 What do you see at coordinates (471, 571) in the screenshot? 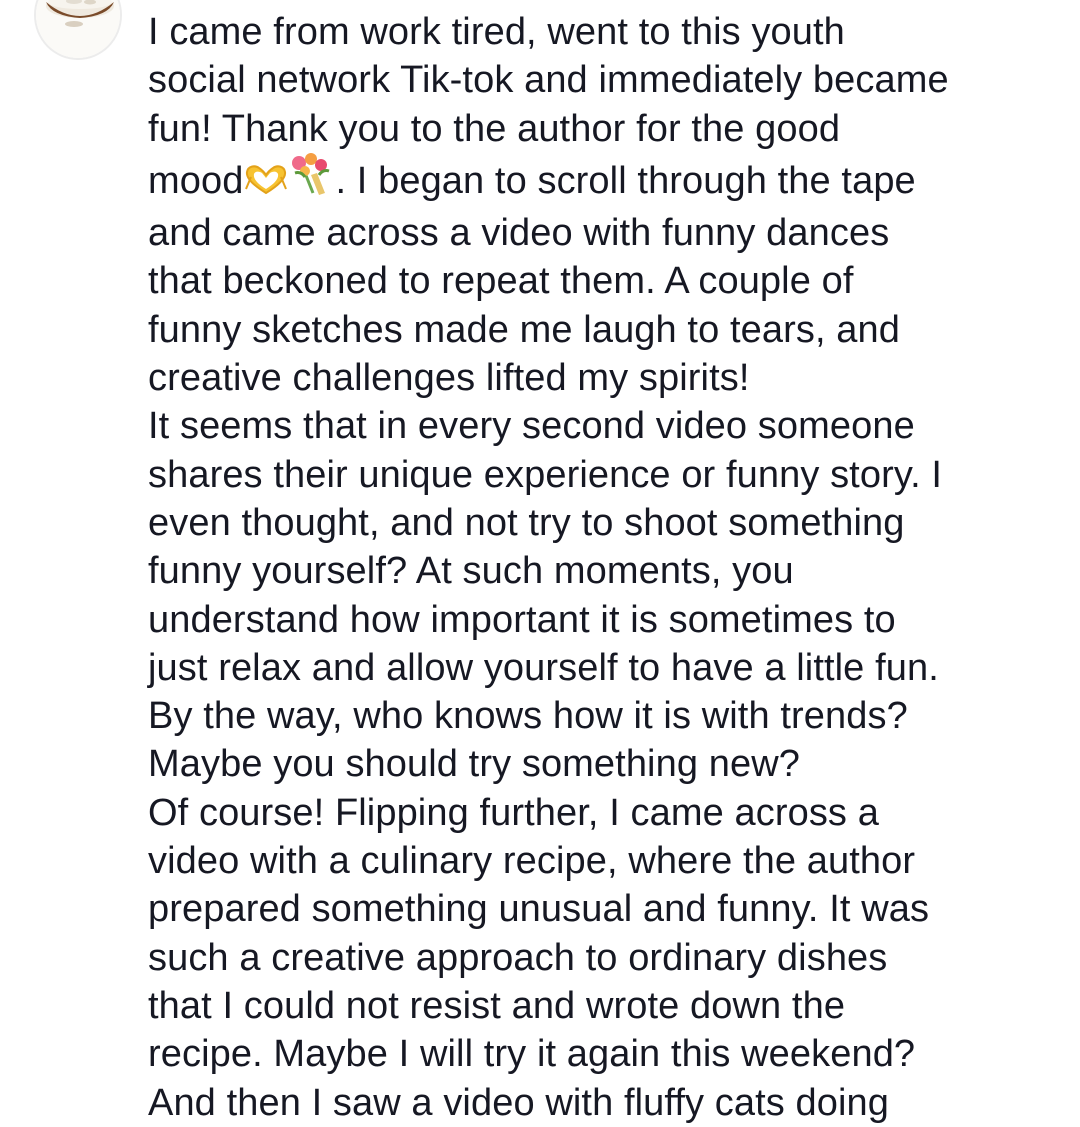
I see `comment-line: funny yourself? At such moments, you` at bounding box center [471, 571].